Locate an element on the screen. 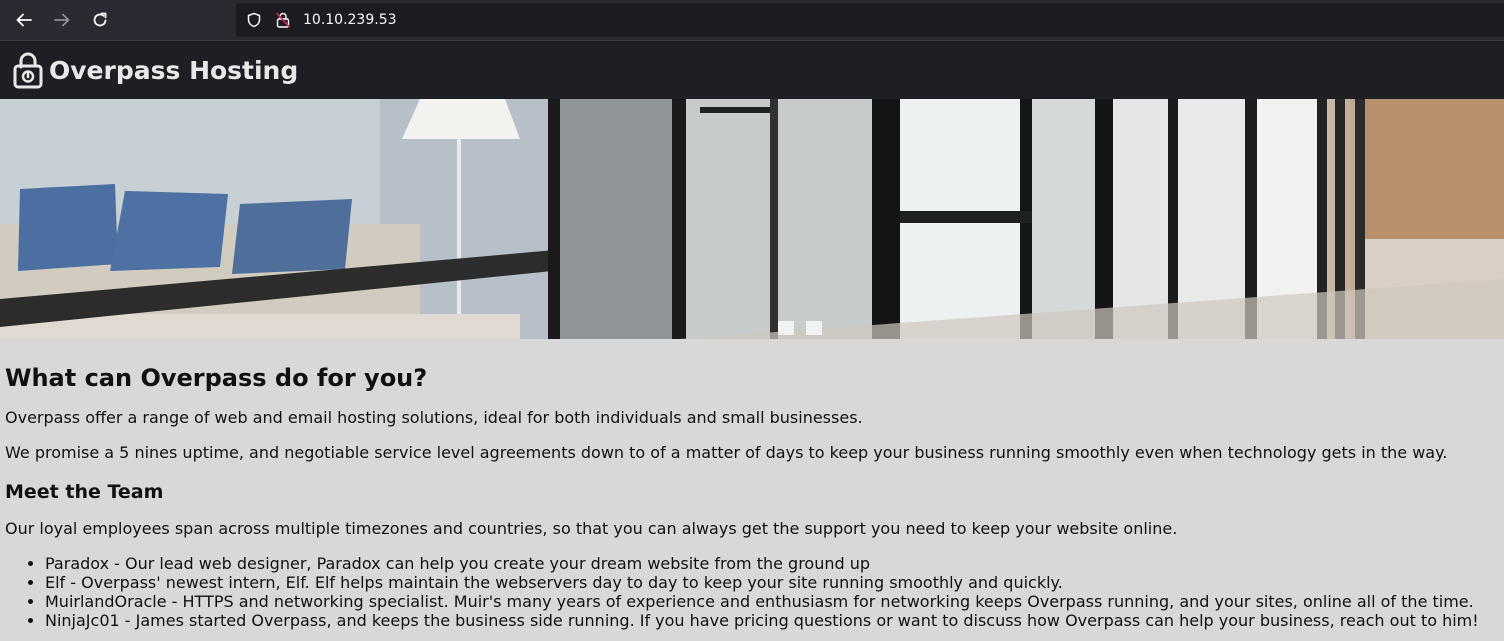  site-title: Overpass Hosting is located at coordinates (173, 70).